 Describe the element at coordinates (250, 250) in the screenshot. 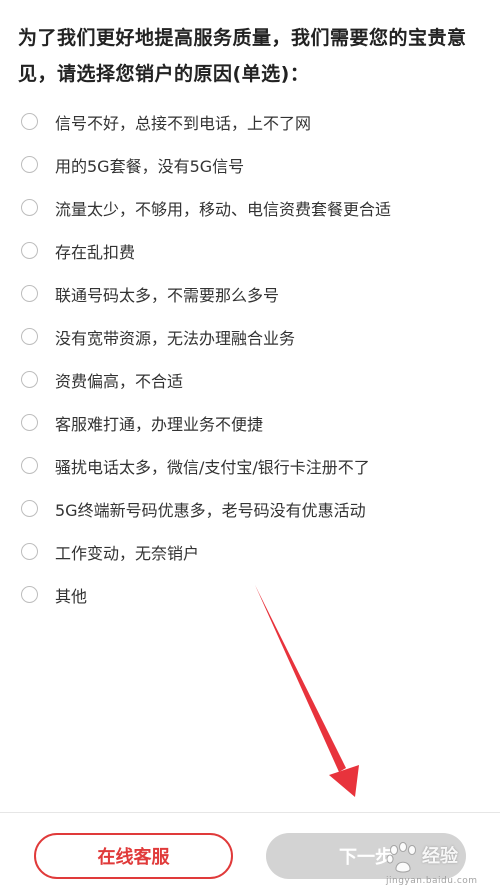

I see `reason-option: 存在乱扣费` at that location.